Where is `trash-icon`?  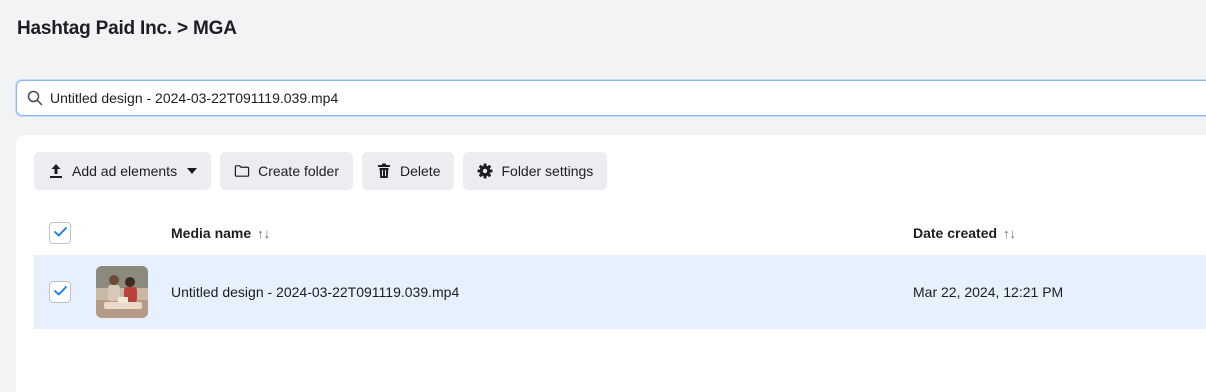
trash-icon is located at coordinates (384, 171).